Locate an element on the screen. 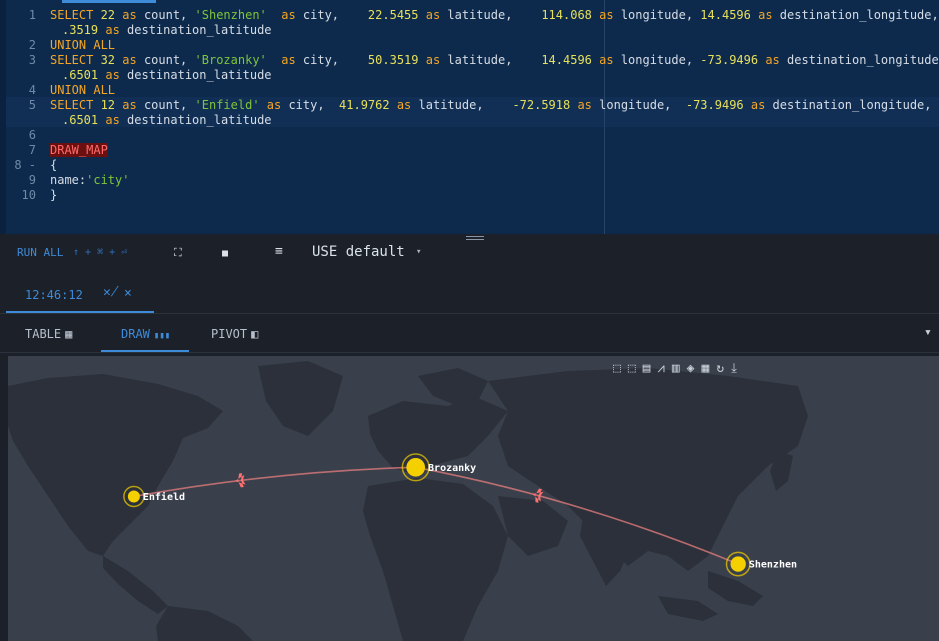 This screenshot has width=939, height=641. select-poly-icon: ⬚ is located at coordinates (632, 368).